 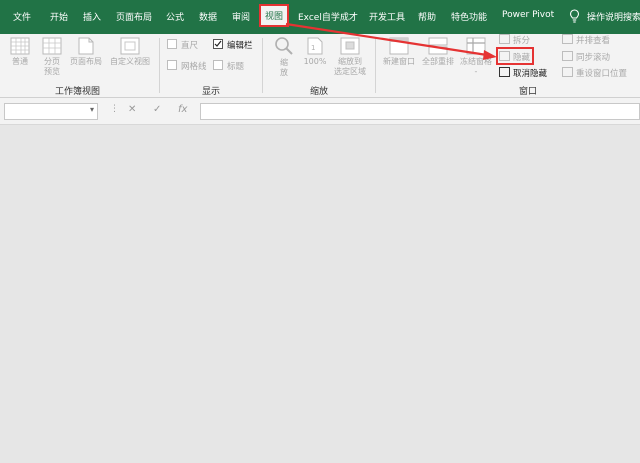 I want to click on name-box: ▾, so click(x=51, y=111).